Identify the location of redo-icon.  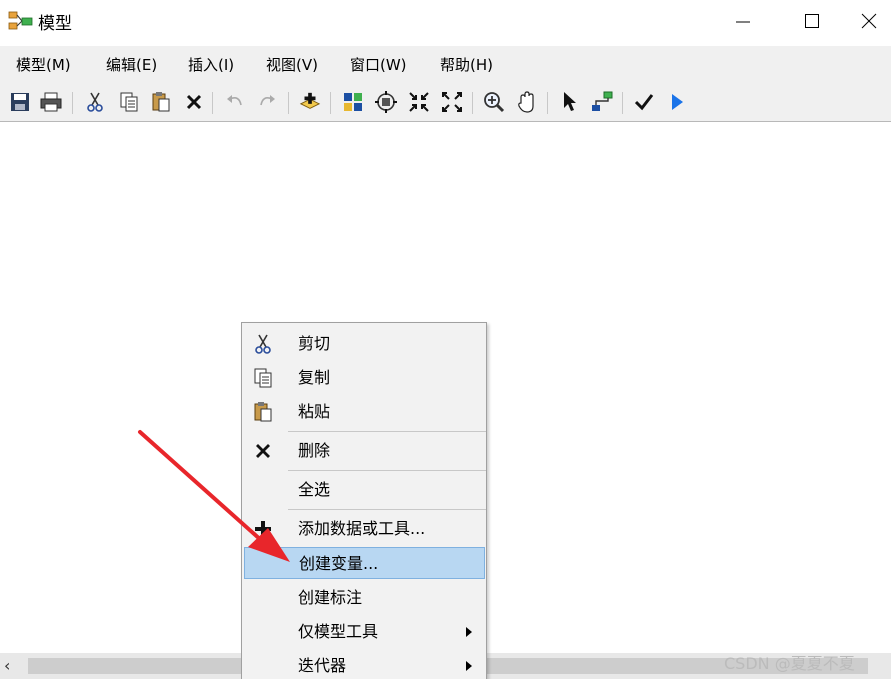
(267, 102).